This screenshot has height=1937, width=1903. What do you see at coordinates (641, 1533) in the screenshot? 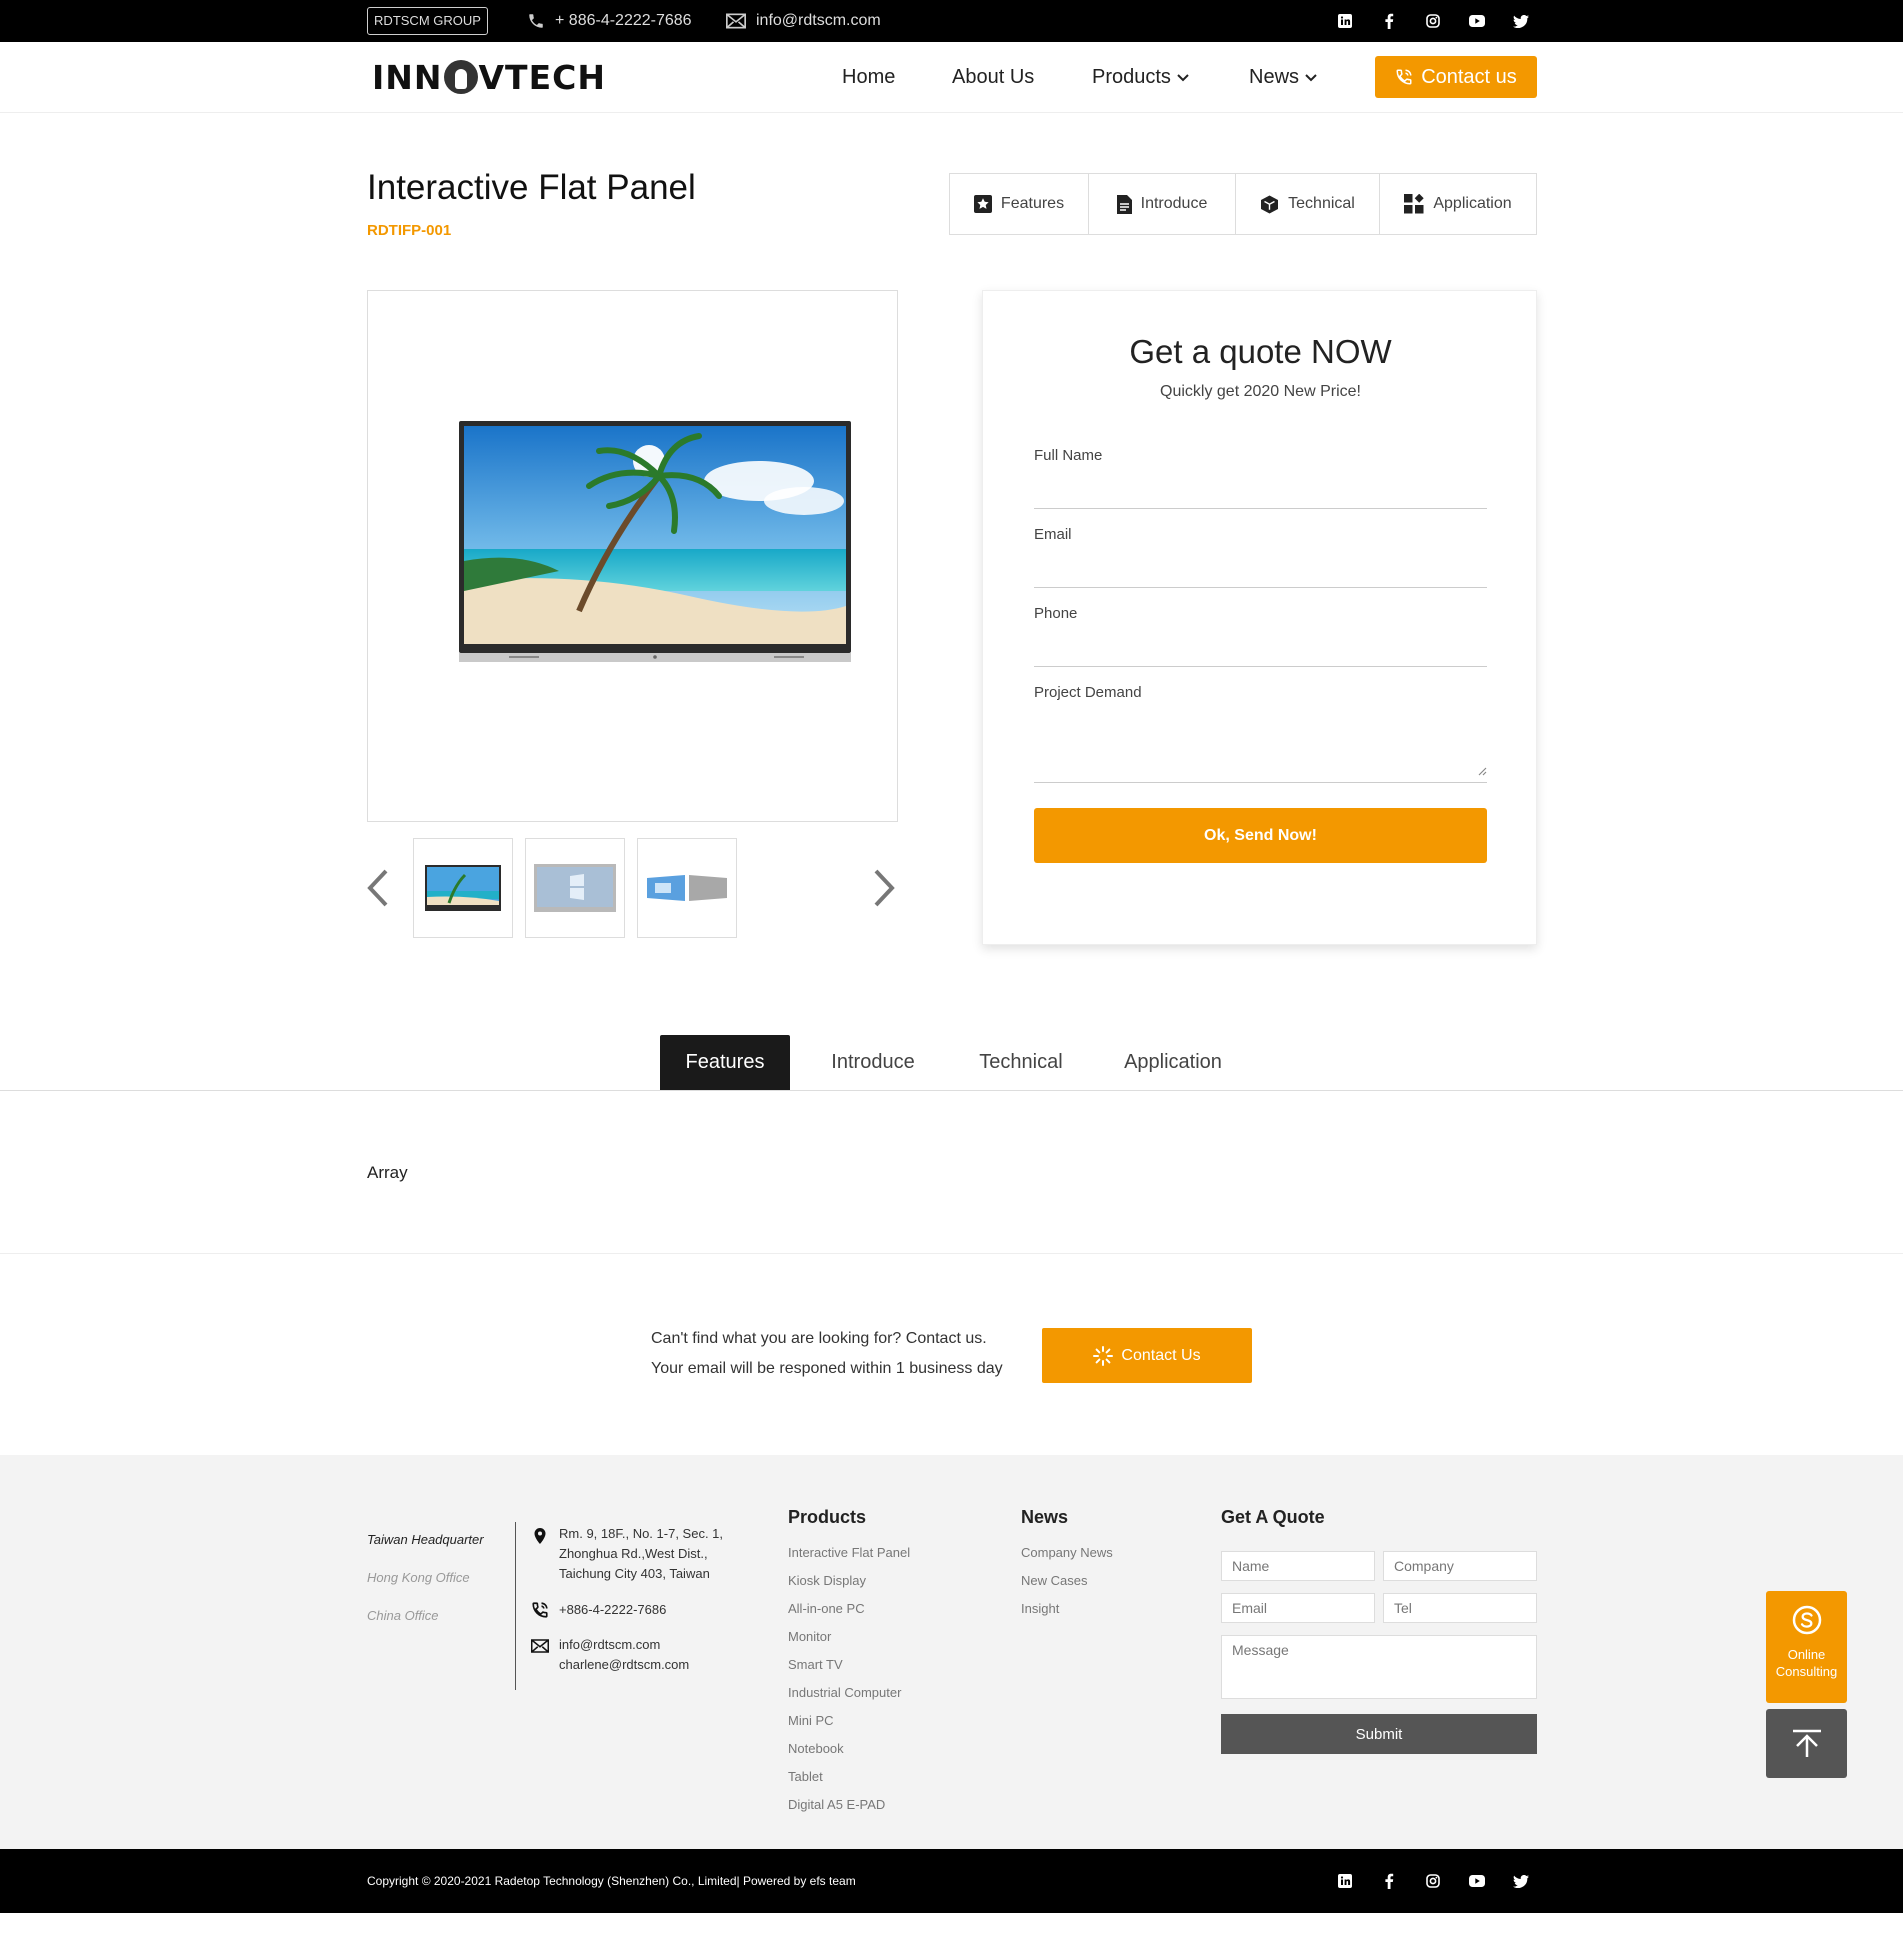
I see `footer-address-1: Rm. 9, 18F., No. 1-7, Sec. 1,` at bounding box center [641, 1533].